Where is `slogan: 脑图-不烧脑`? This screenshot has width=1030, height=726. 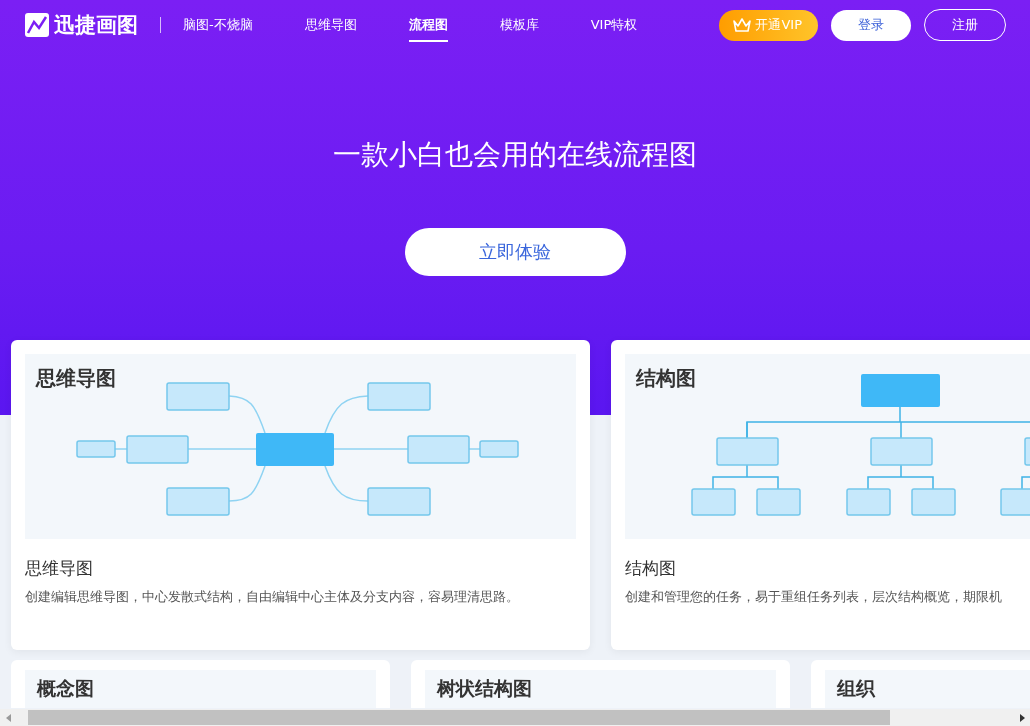
slogan: 脑图-不烧脑 is located at coordinates (218, 25).